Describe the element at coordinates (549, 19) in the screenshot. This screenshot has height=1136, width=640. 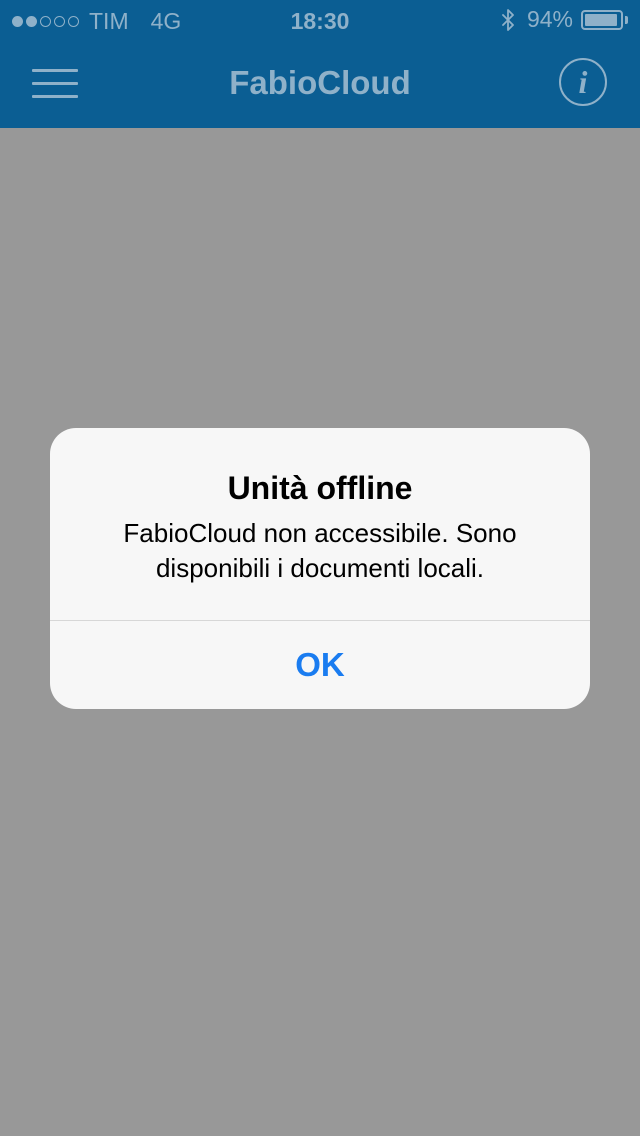
I see `battery-percent: 94%` at that location.